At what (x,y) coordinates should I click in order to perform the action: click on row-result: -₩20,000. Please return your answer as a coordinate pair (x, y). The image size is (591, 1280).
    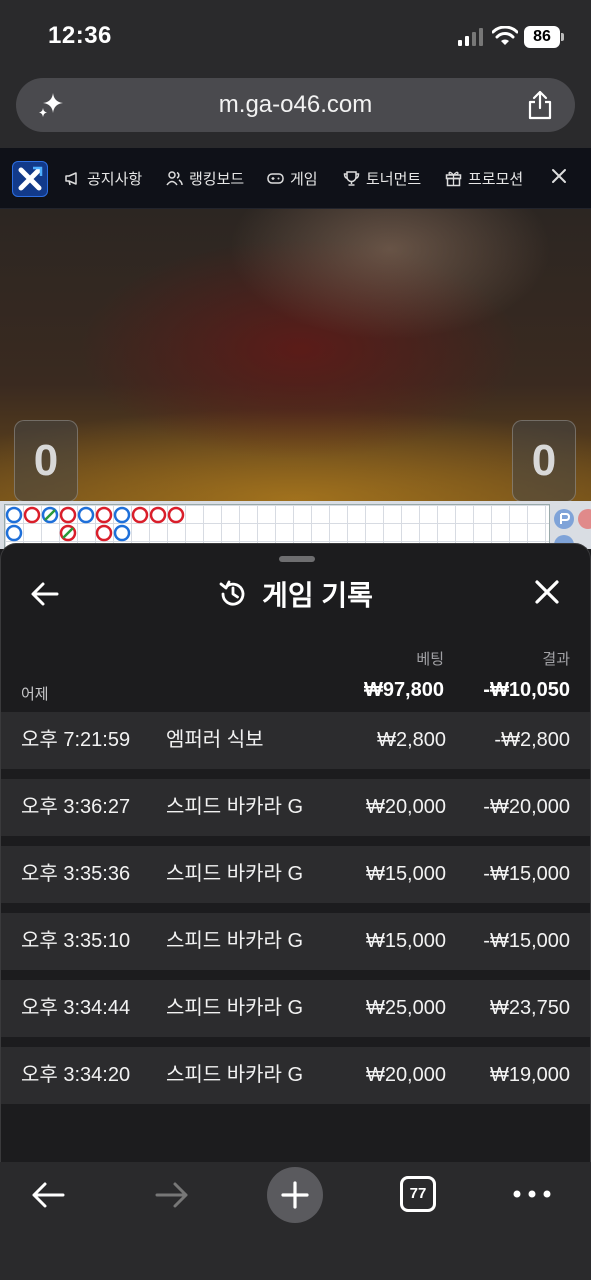
    Looking at the image, I should click on (526, 807).